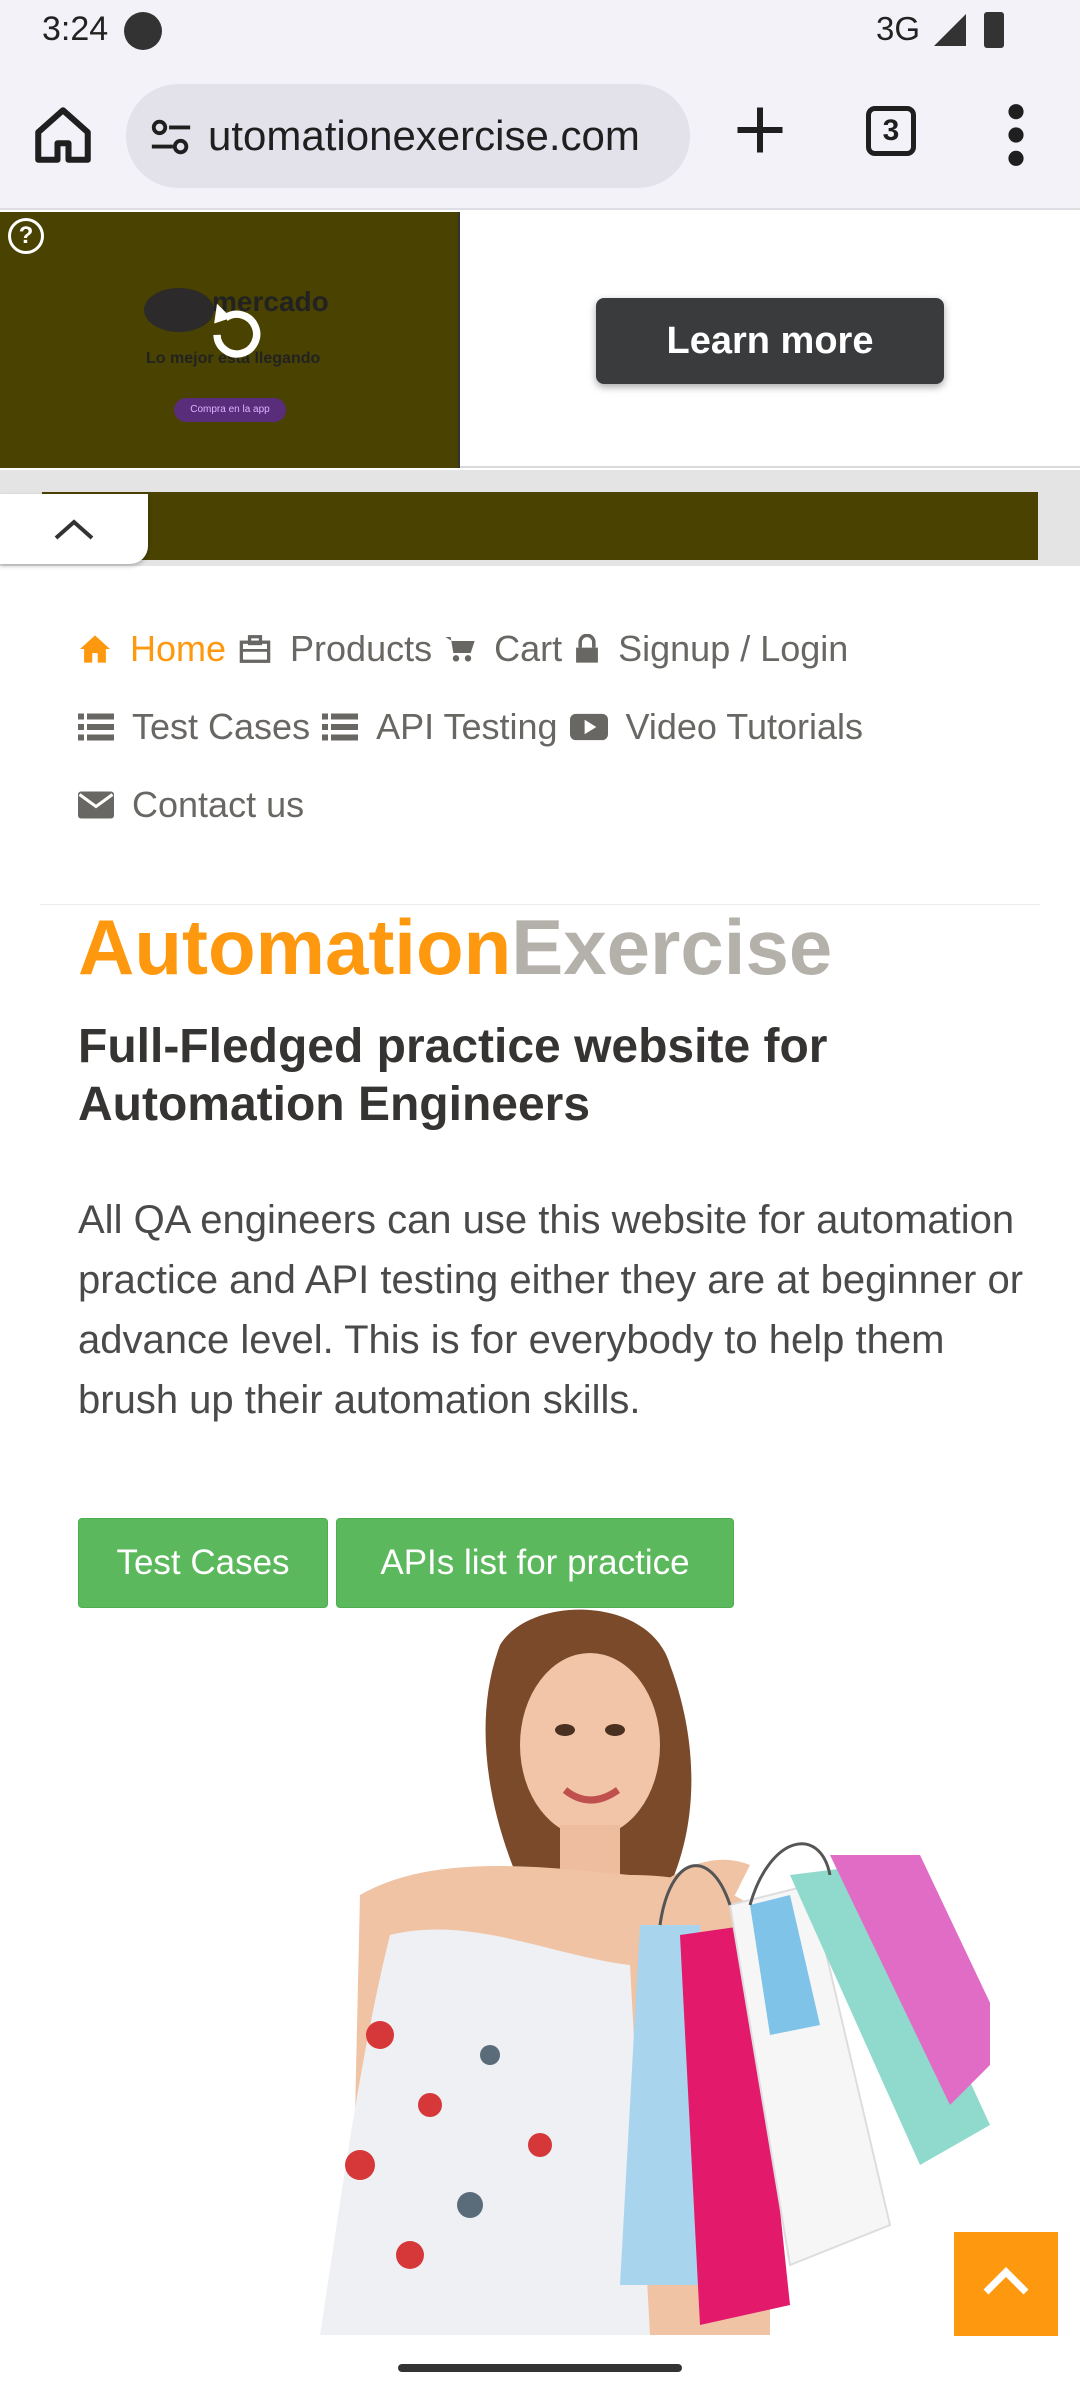  What do you see at coordinates (255, 649) in the screenshot?
I see `products-icon` at bounding box center [255, 649].